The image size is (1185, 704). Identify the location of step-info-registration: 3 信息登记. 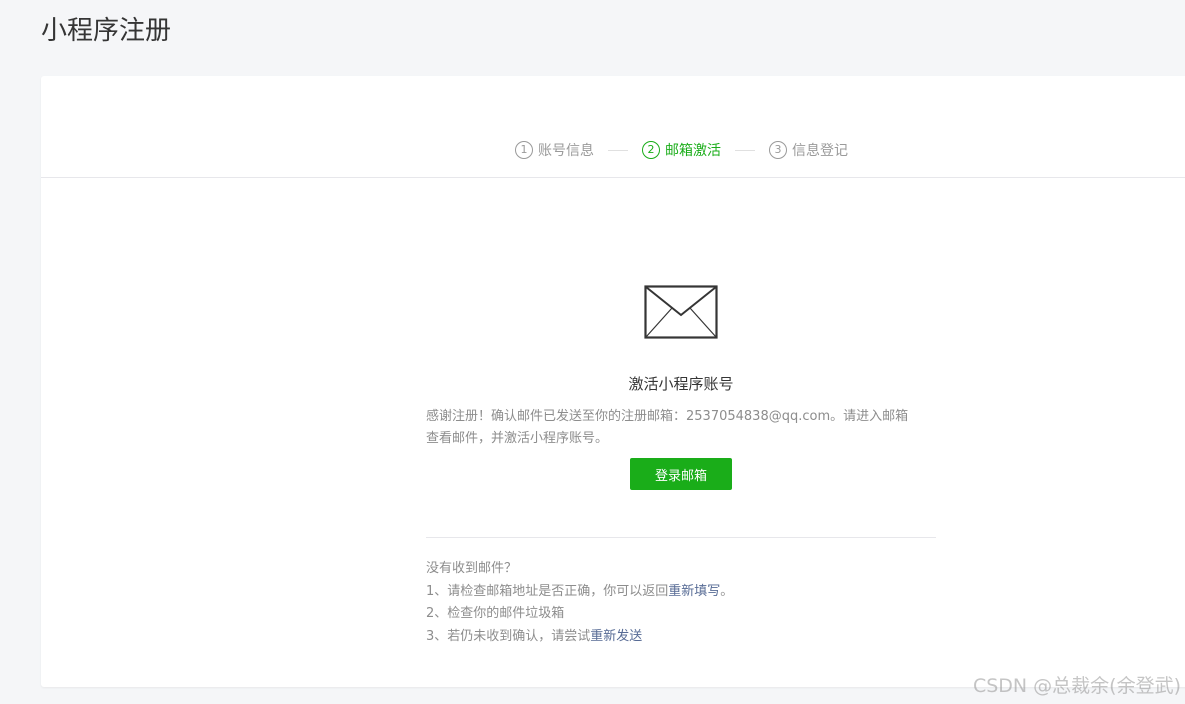
(808, 150).